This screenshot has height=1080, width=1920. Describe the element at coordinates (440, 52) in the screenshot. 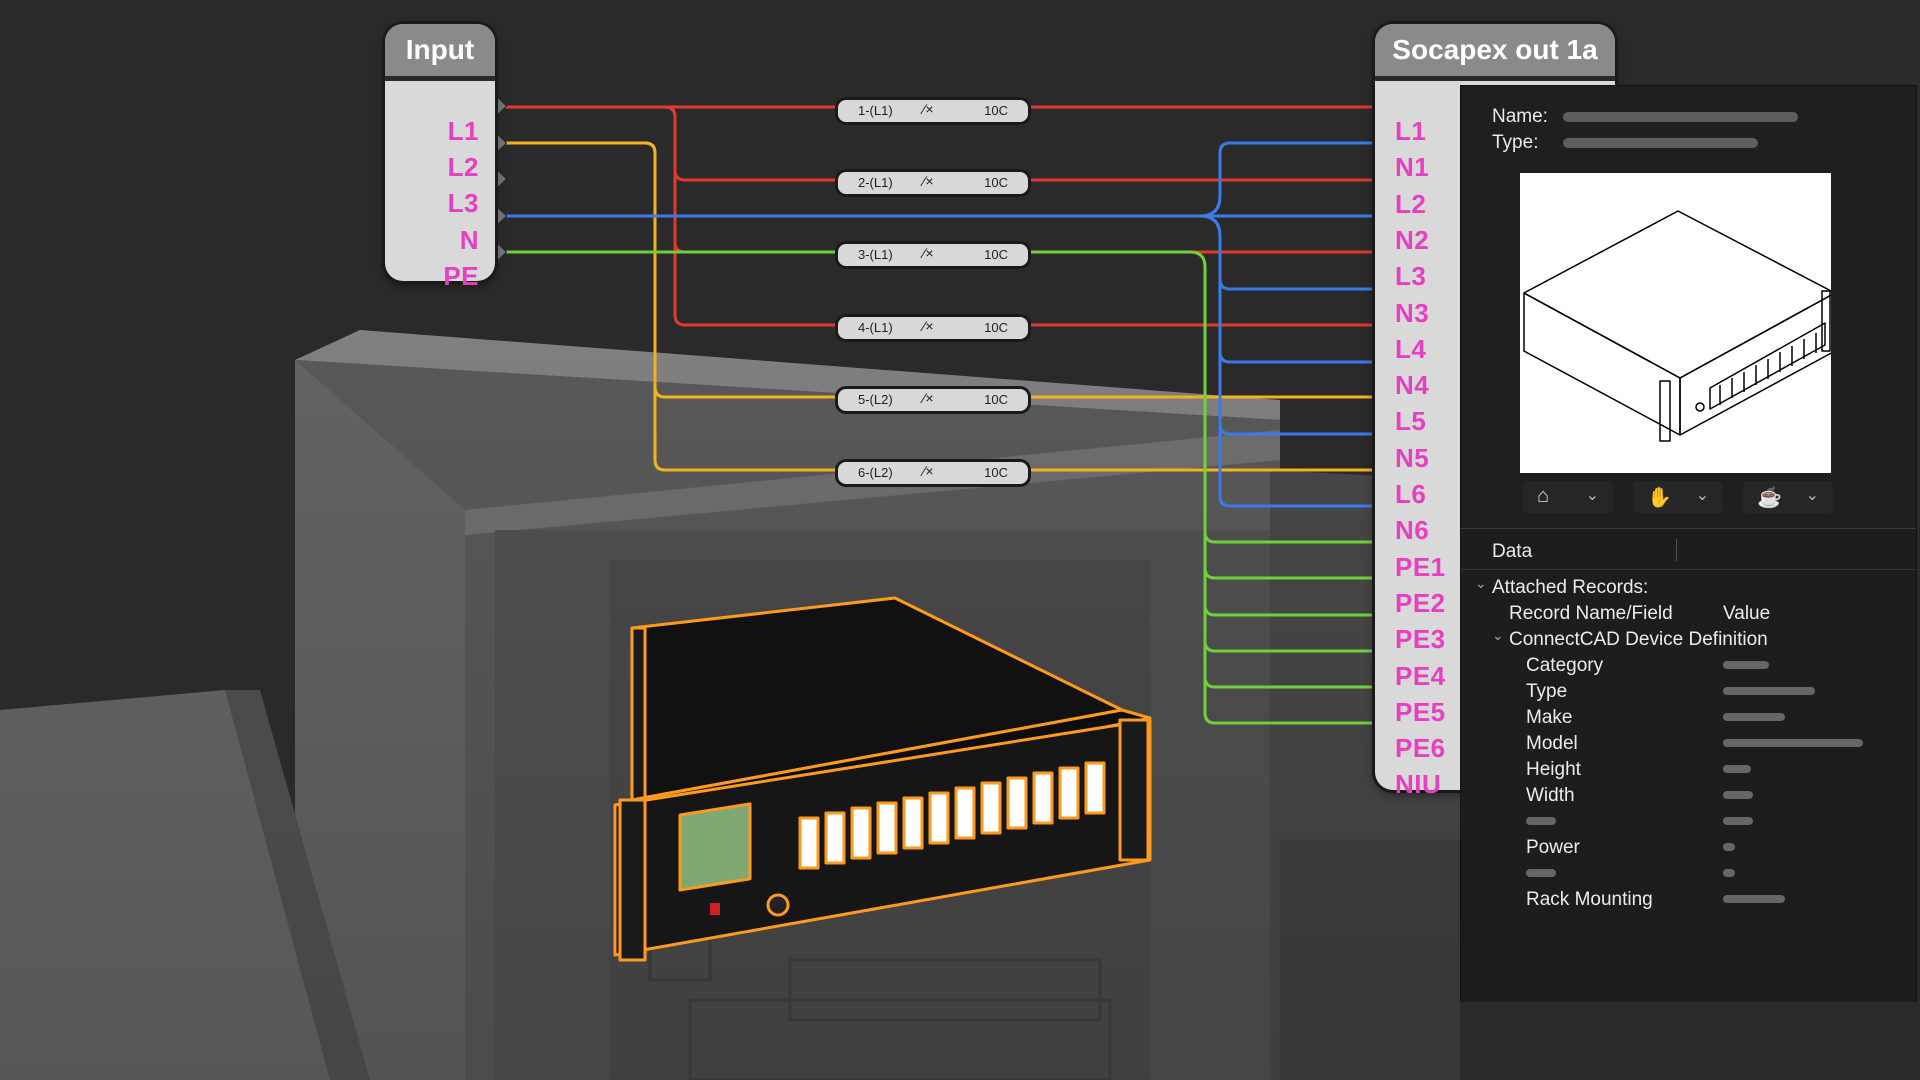

I see `input-block-title: Input` at that location.